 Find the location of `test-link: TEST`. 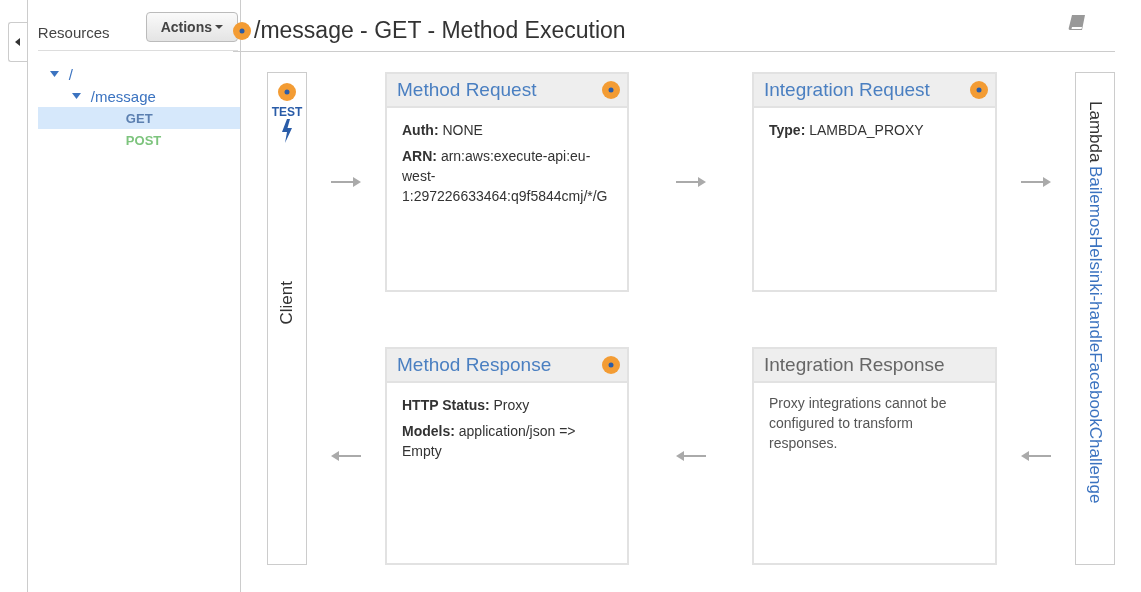

test-link: TEST is located at coordinates (287, 112).